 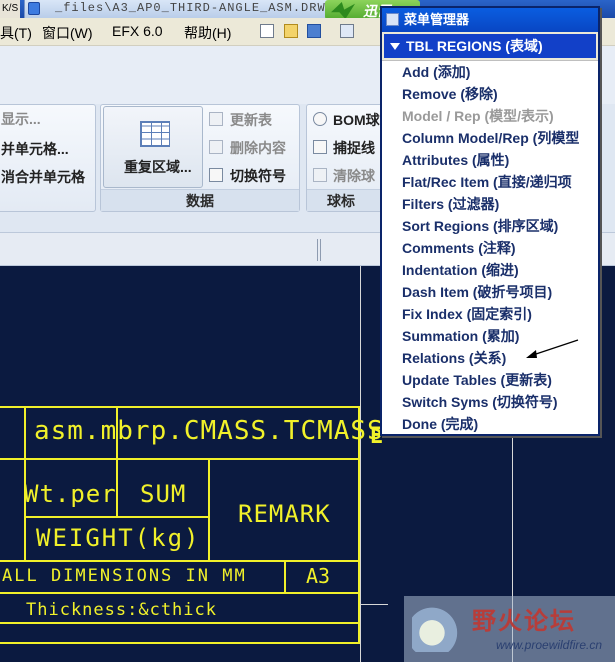 What do you see at coordinates (67, 33) in the screenshot?
I see `menu-window: 窗口(W)` at bounding box center [67, 33].